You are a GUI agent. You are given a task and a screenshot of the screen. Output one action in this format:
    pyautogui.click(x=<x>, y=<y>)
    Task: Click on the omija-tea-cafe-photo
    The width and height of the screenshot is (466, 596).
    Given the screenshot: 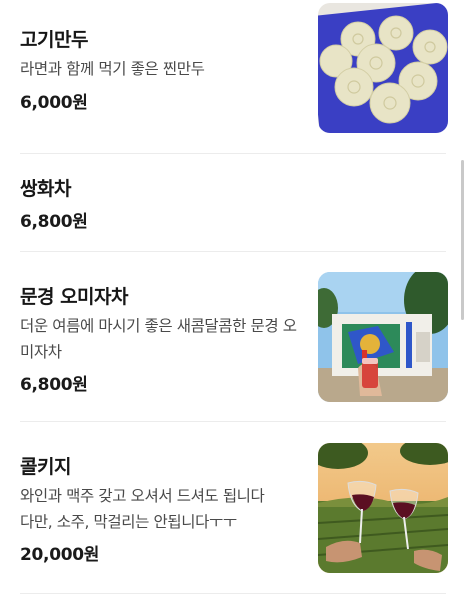 What is the action you would take?
    pyautogui.click(x=383, y=337)
    